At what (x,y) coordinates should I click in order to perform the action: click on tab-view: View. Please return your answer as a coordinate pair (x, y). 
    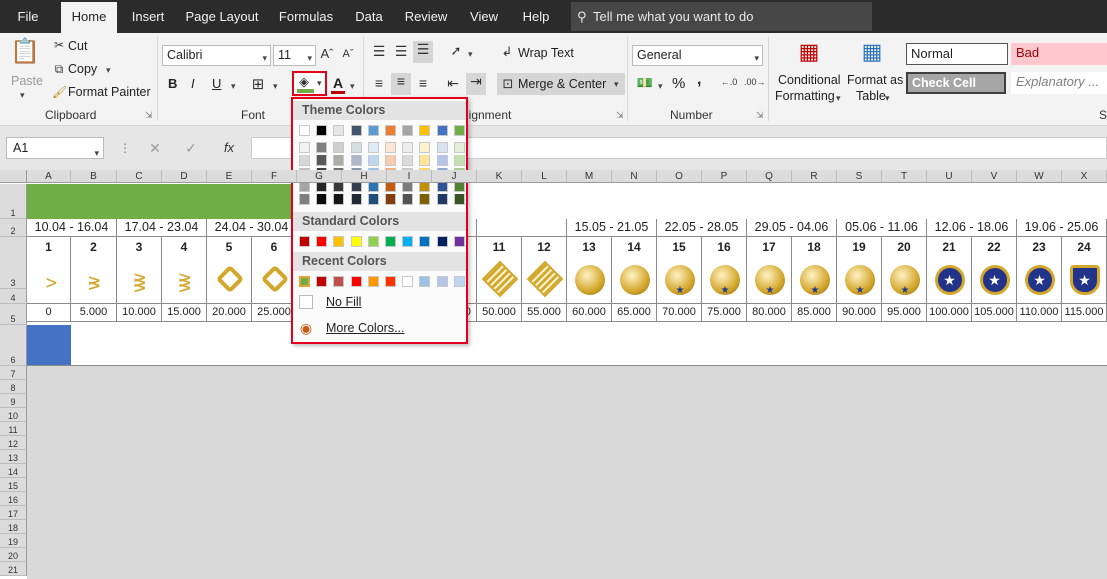
    Looking at the image, I should click on (484, 16).